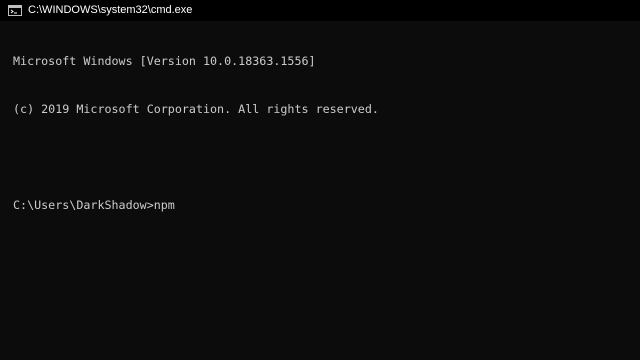 The height and width of the screenshot is (360, 640). I want to click on prompt-line: C:\Users\DarkShadow> npm, so click(326, 205).